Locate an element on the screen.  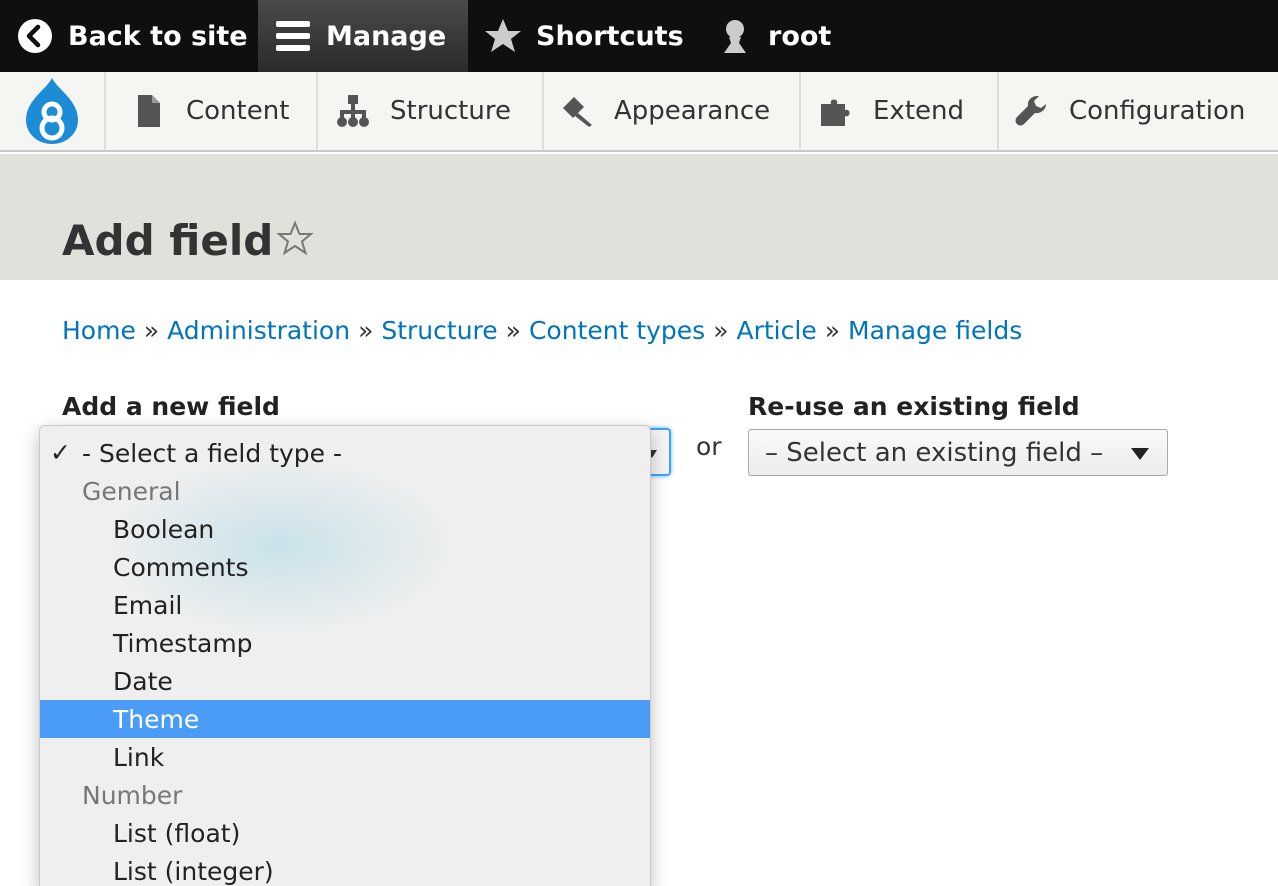
dropdown-option: List (integer) is located at coordinates (345, 869).